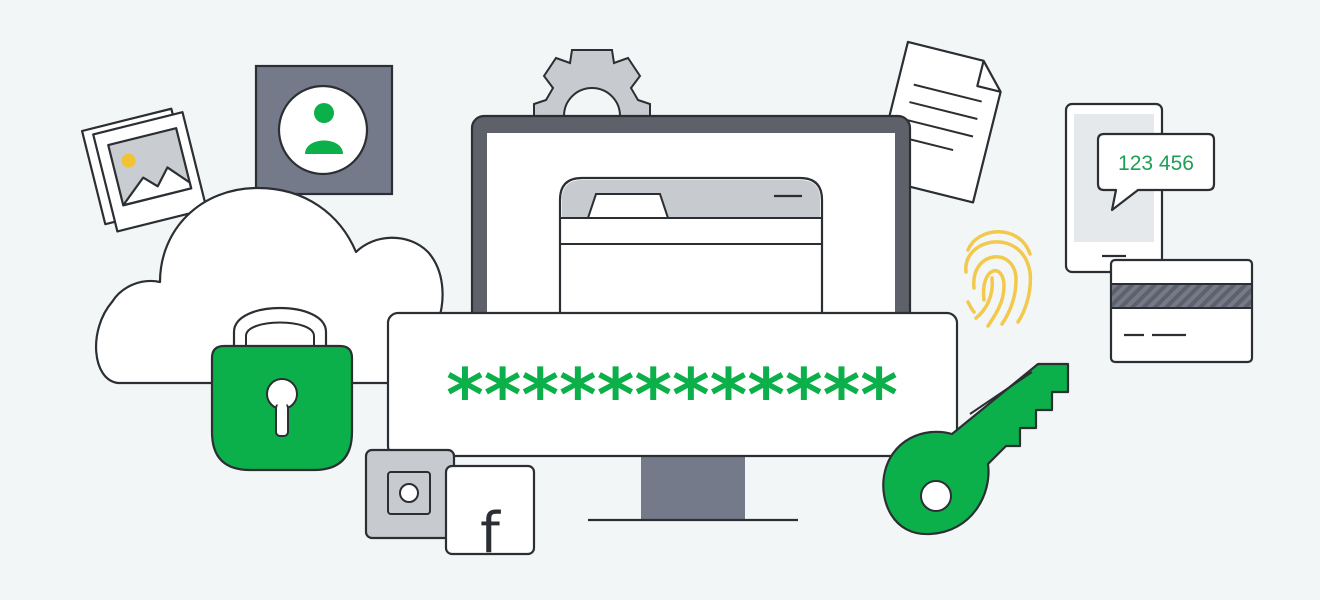 The width and height of the screenshot is (1320, 600). I want to click on password-field: ************, so click(672, 384).